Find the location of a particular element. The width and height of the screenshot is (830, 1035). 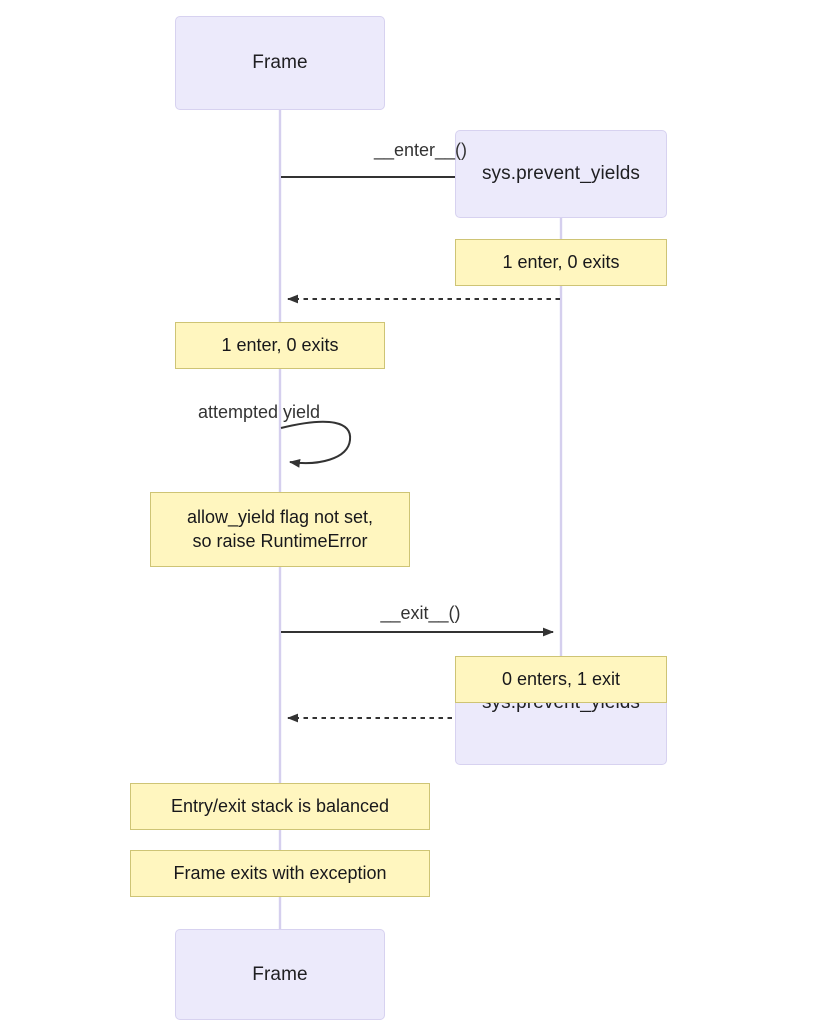

actor-label-frame-bottom: Frame is located at coordinates (280, 974).